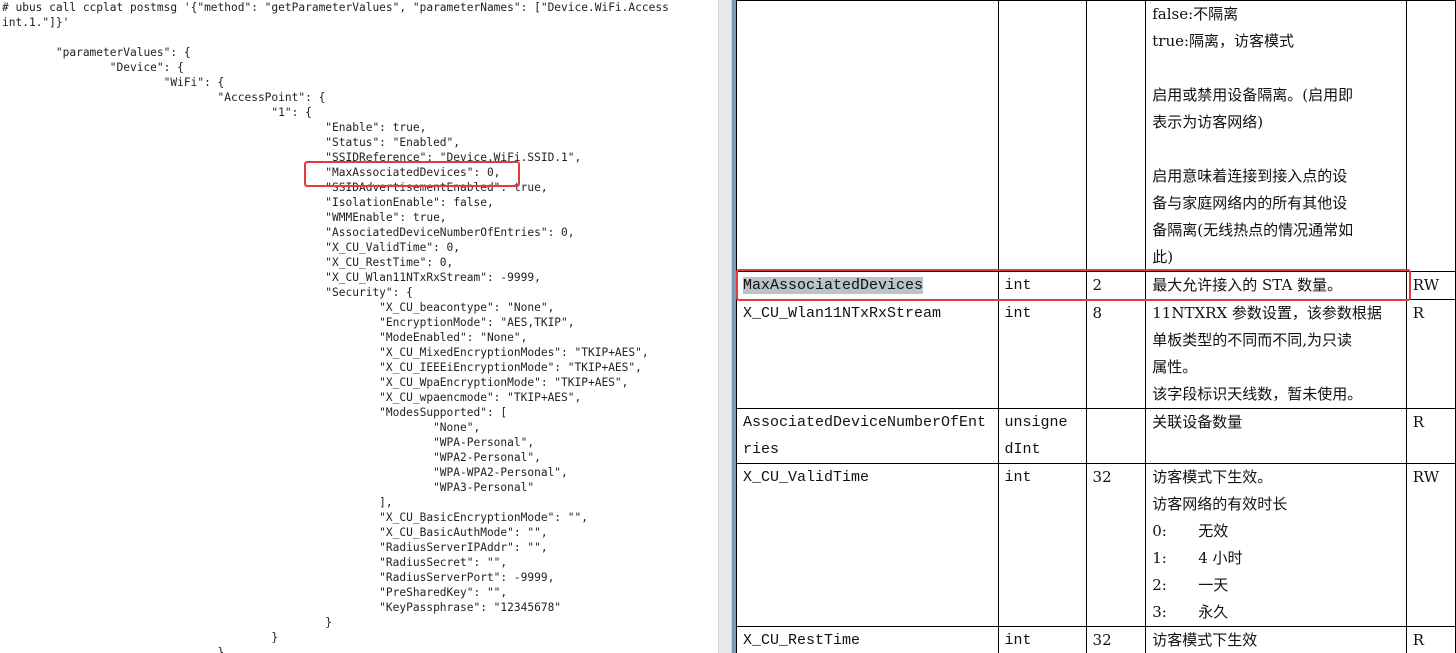 This screenshot has width=1456, height=653. I want to click on param-name: X_CU_Wlan11NTxRxStream, so click(842, 313).